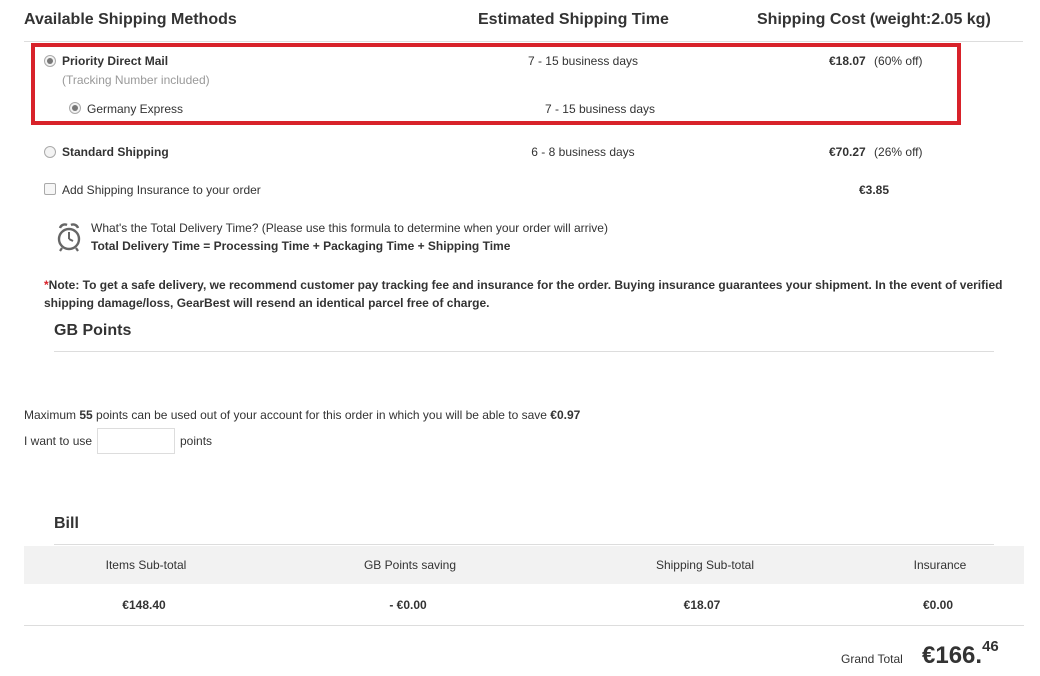  What do you see at coordinates (52, 415) in the screenshot?
I see `max-points-pre: Maximum` at bounding box center [52, 415].